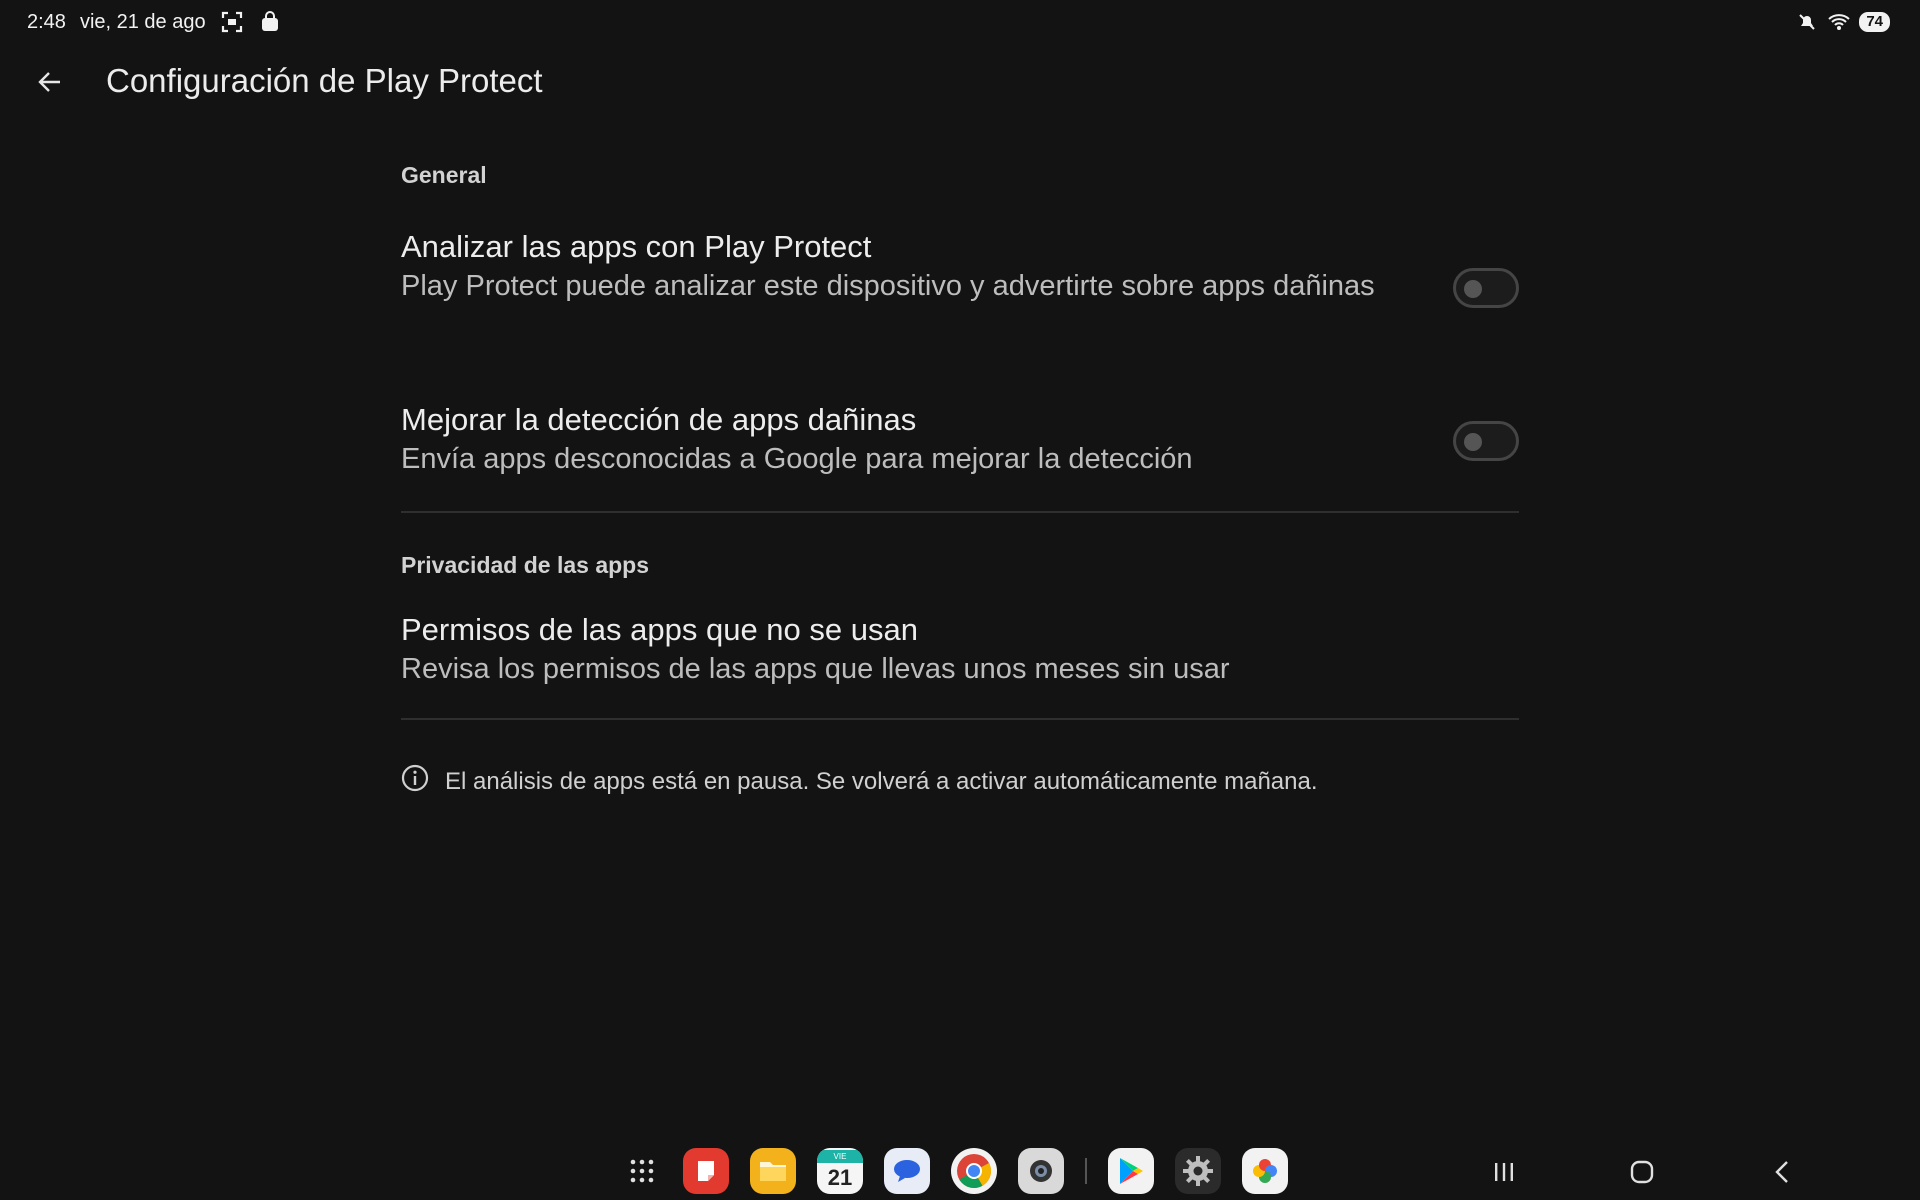 This screenshot has height=1200, width=1920. What do you see at coordinates (1807, 22) in the screenshot?
I see `mute-icon` at bounding box center [1807, 22].